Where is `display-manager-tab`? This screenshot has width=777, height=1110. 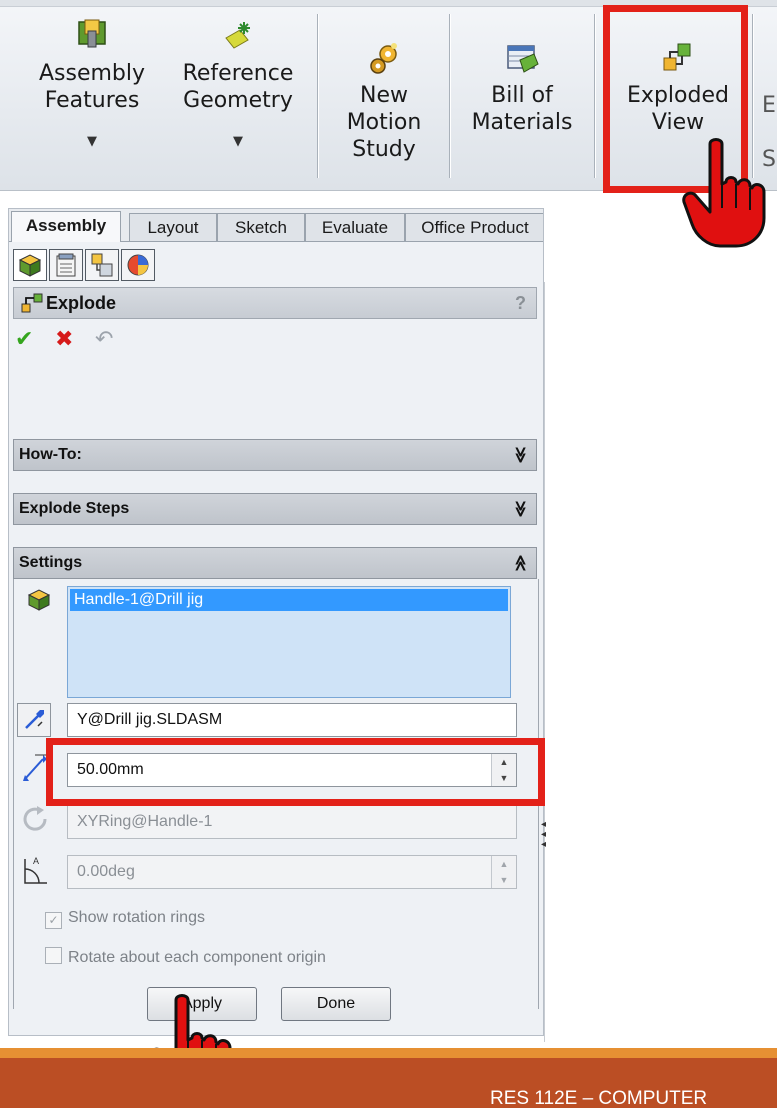 display-manager-tab is located at coordinates (138, 265).